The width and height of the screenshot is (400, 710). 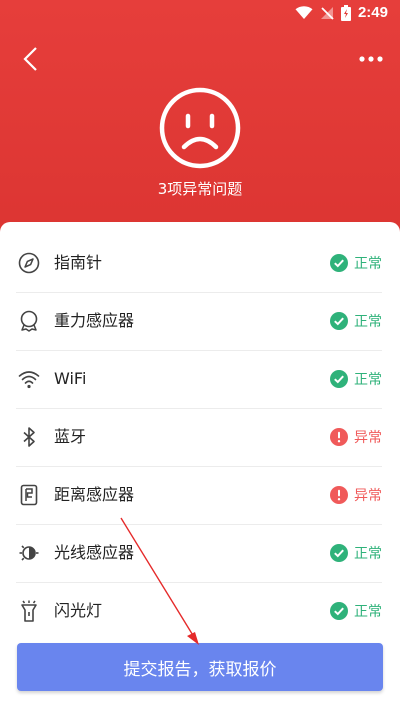 What do you see at coordinates (29, 321) in the screenshot?
I see `gravity-sensor-icon` at bounding box center [29, 321].